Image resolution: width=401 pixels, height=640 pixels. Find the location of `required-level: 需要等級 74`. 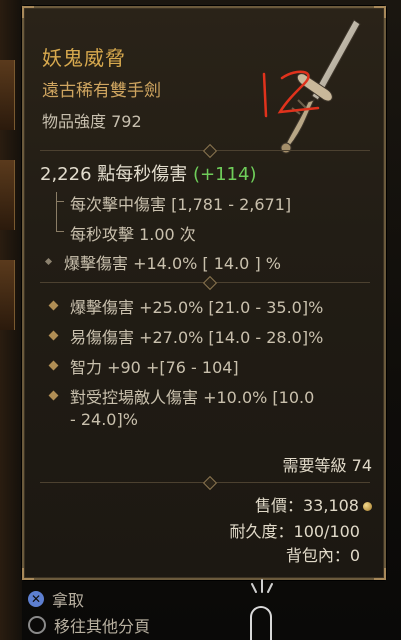

required-level: 需要等級 74 is located at coordinates (327, 465).